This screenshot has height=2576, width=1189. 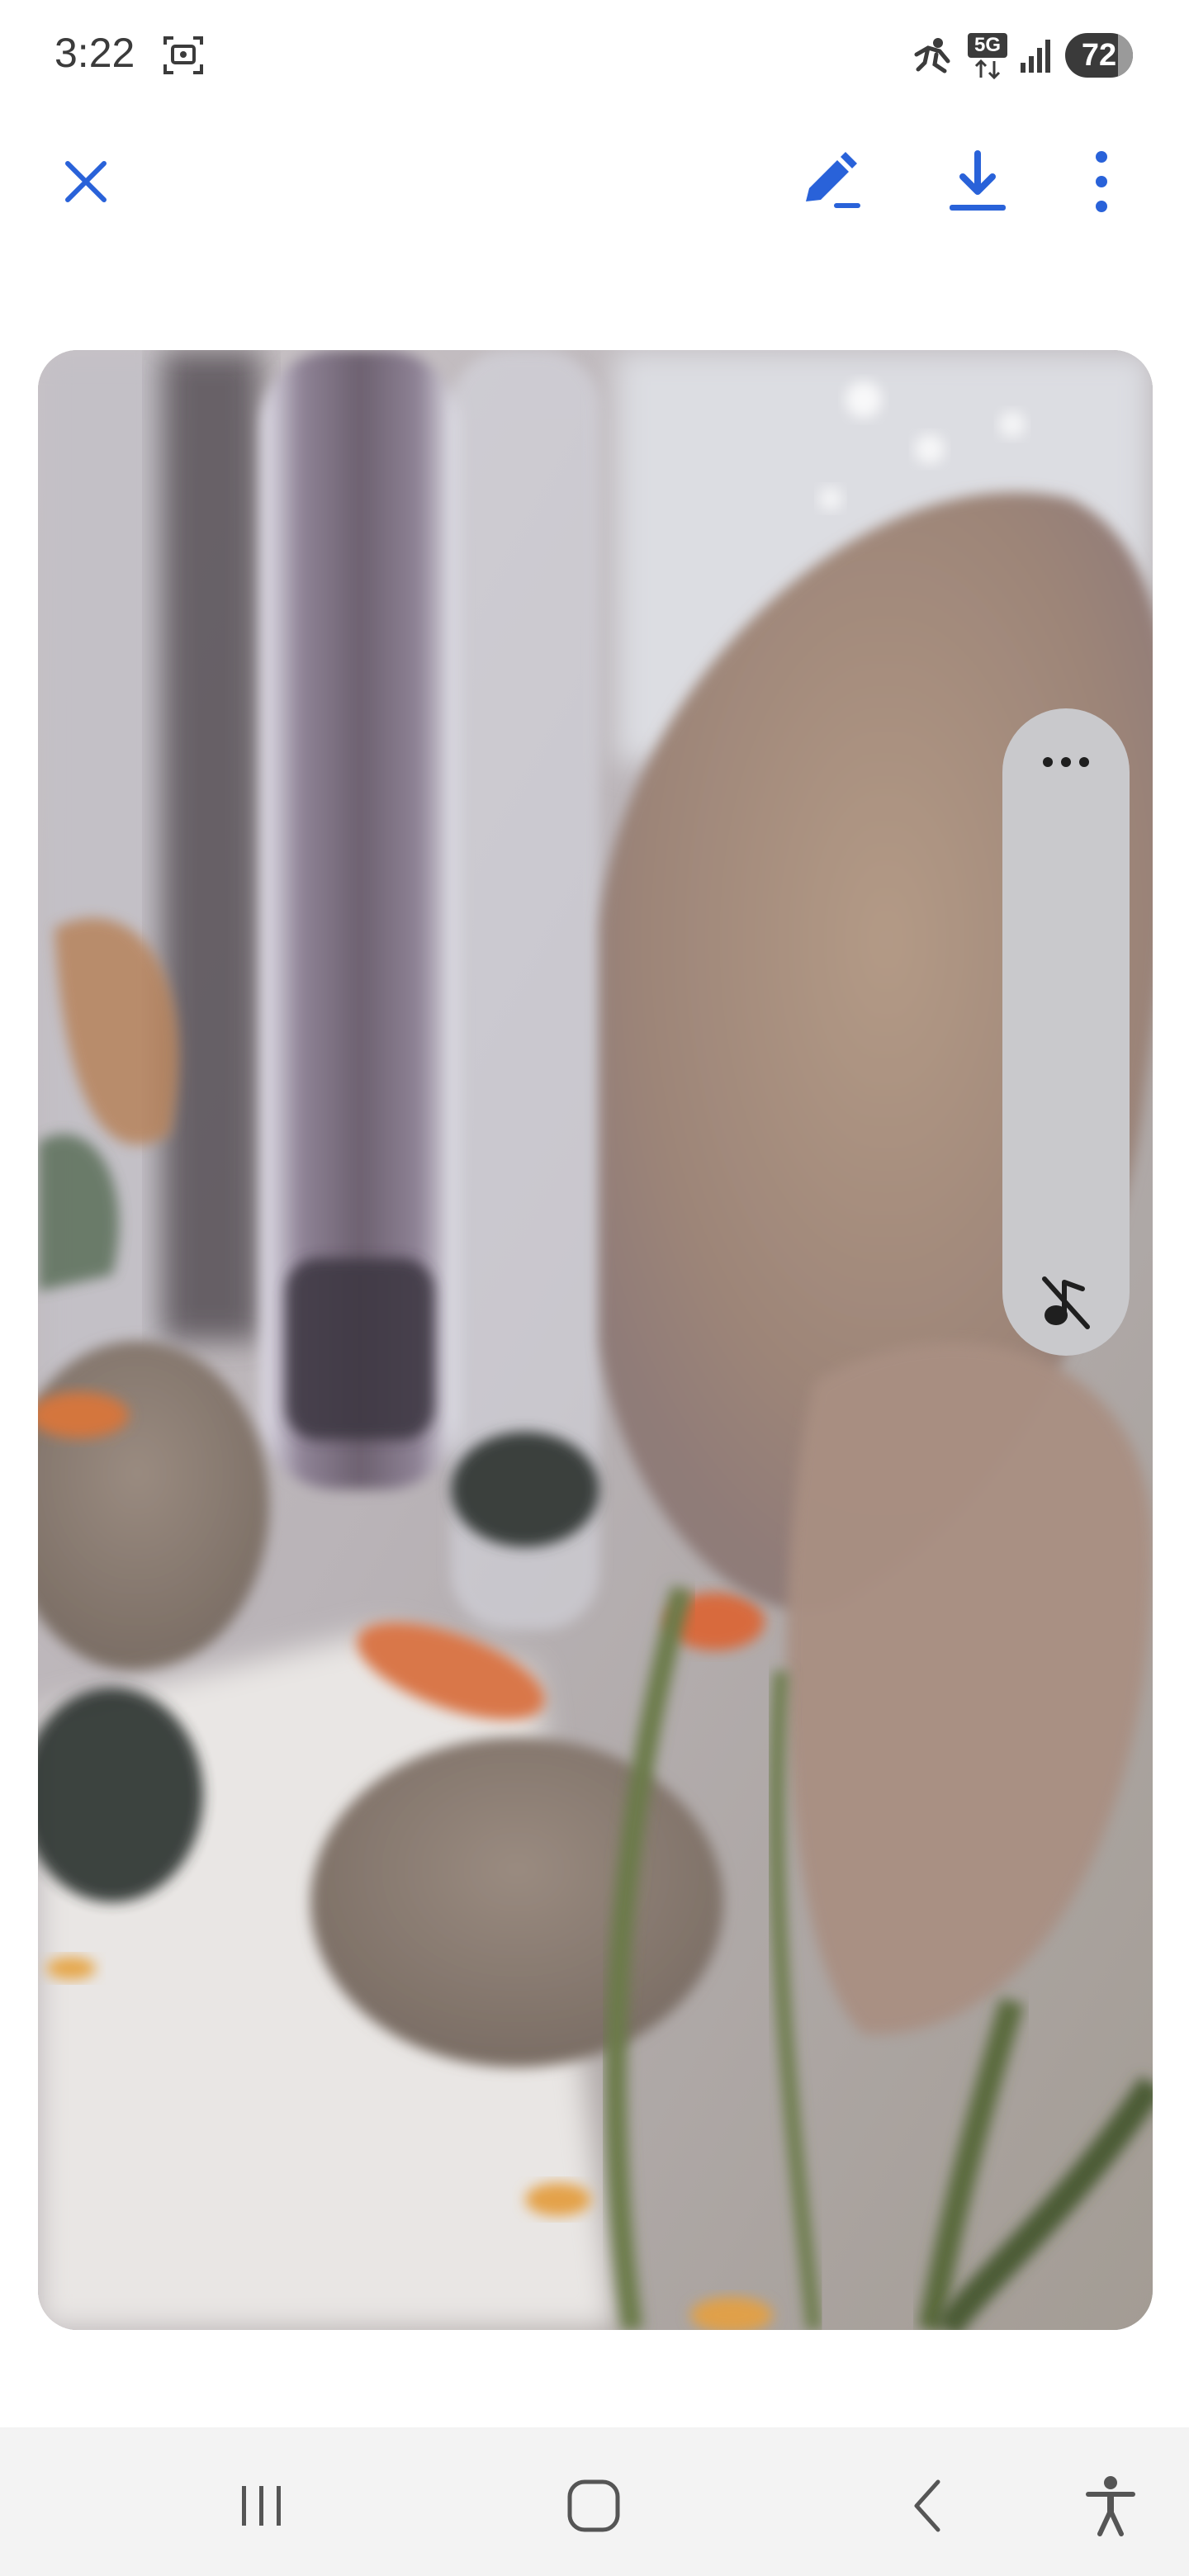 I want to click on video-side-panel, so click(x=1066, y=1032).